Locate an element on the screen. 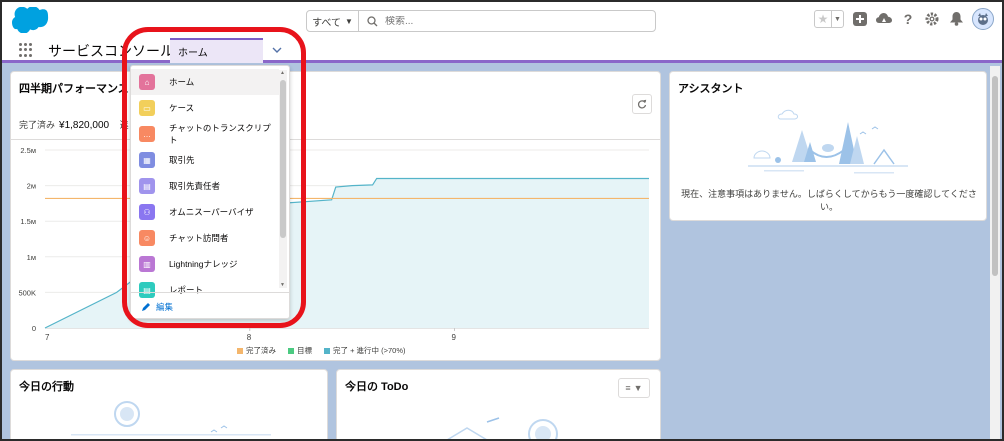 The width and height of the screenshot is (1004, 441). divider is located at coordinates (335, 139).